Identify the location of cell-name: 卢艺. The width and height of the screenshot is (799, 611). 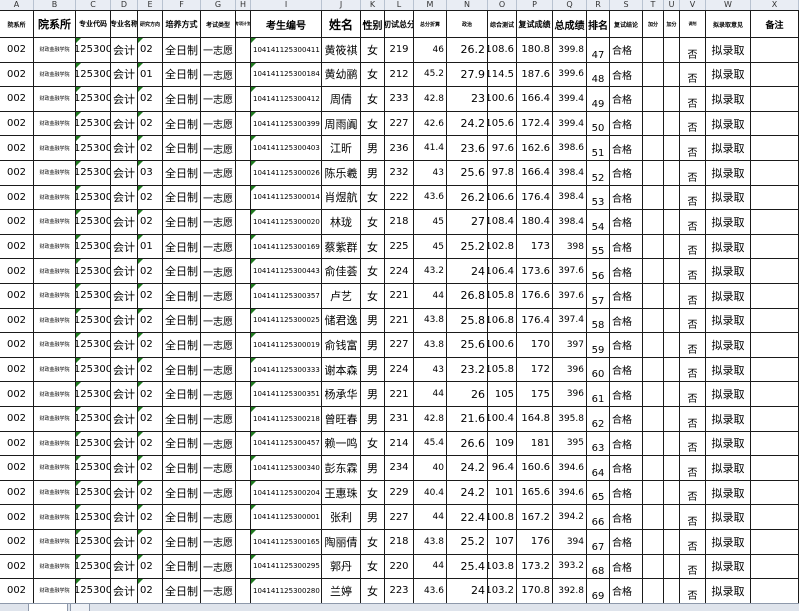
(341, 296).